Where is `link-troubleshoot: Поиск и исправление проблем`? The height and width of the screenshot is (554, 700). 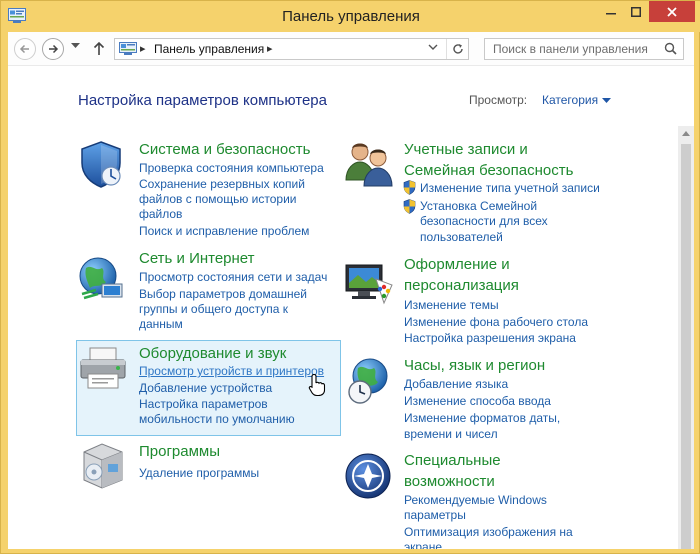
link-troubleshoot: Поиск и исправление проблем is located at coordinates (224, 231).